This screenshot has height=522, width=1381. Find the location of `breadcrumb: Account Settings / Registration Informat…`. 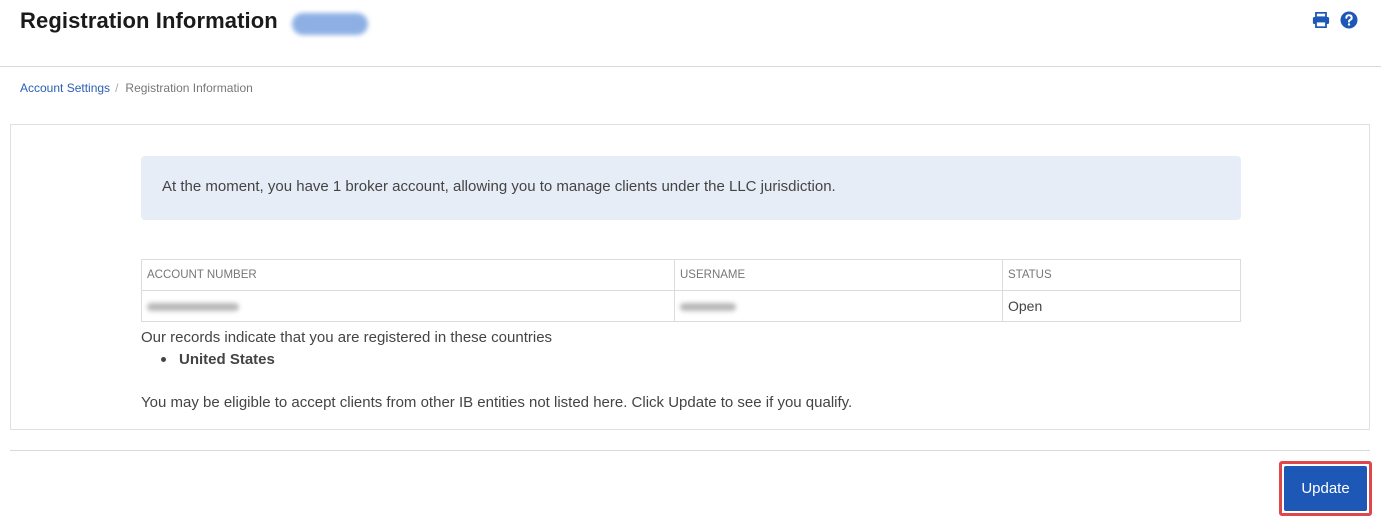

breadcrumb: Account Settings / Registration Informat… is located at coordinates (136, 88).